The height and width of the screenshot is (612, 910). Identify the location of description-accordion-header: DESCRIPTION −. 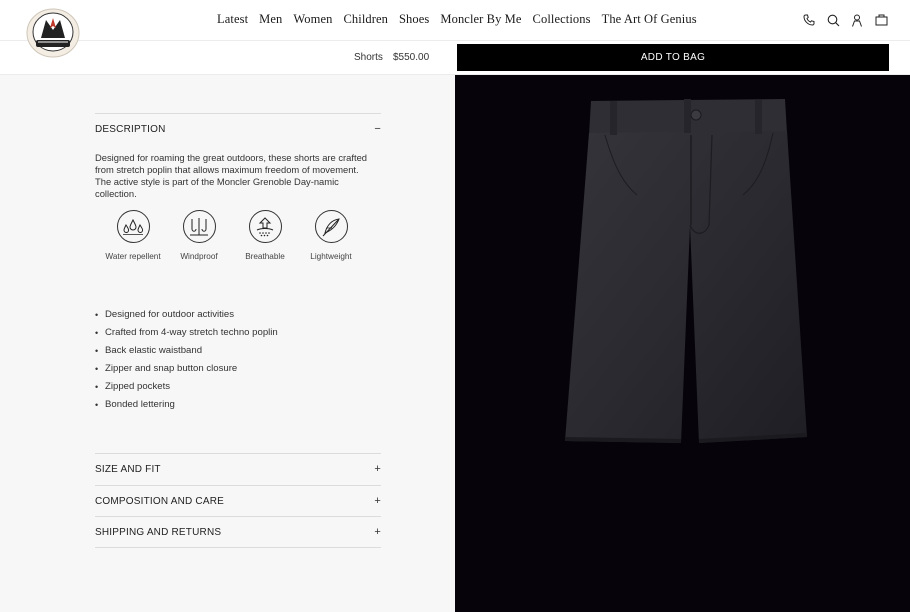
(238, 129).